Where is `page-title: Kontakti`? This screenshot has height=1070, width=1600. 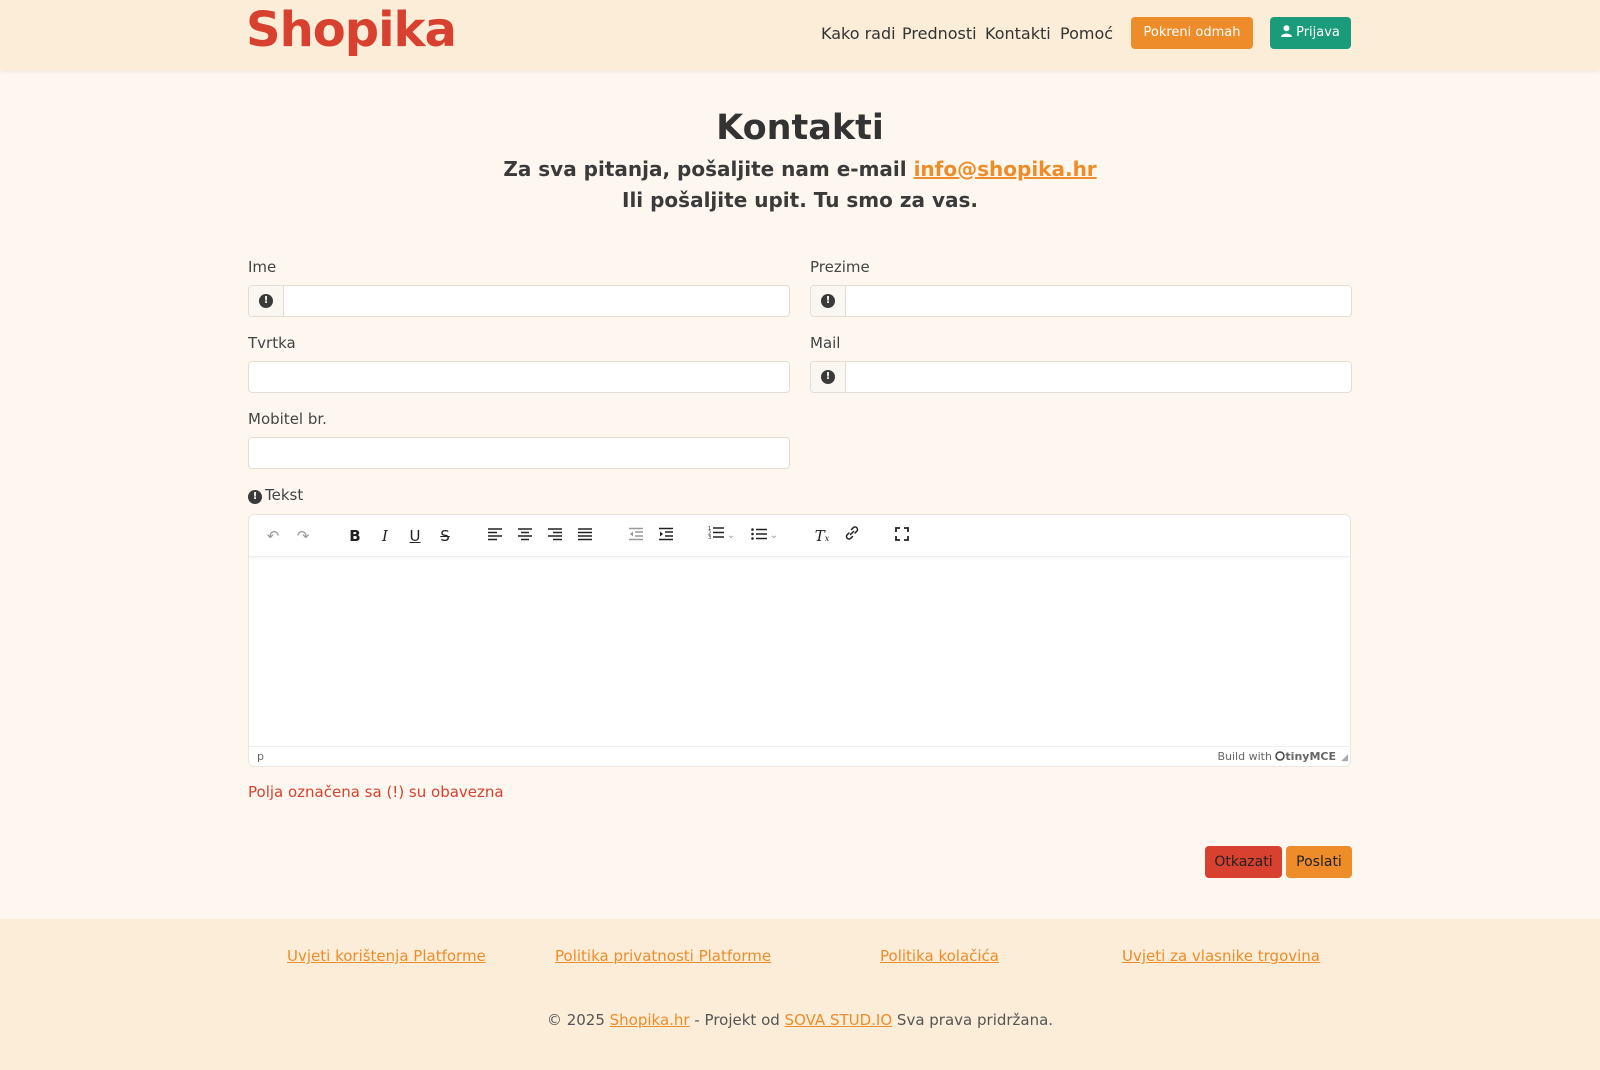 page-title: Kontakti is located at coordinates (800, 128).